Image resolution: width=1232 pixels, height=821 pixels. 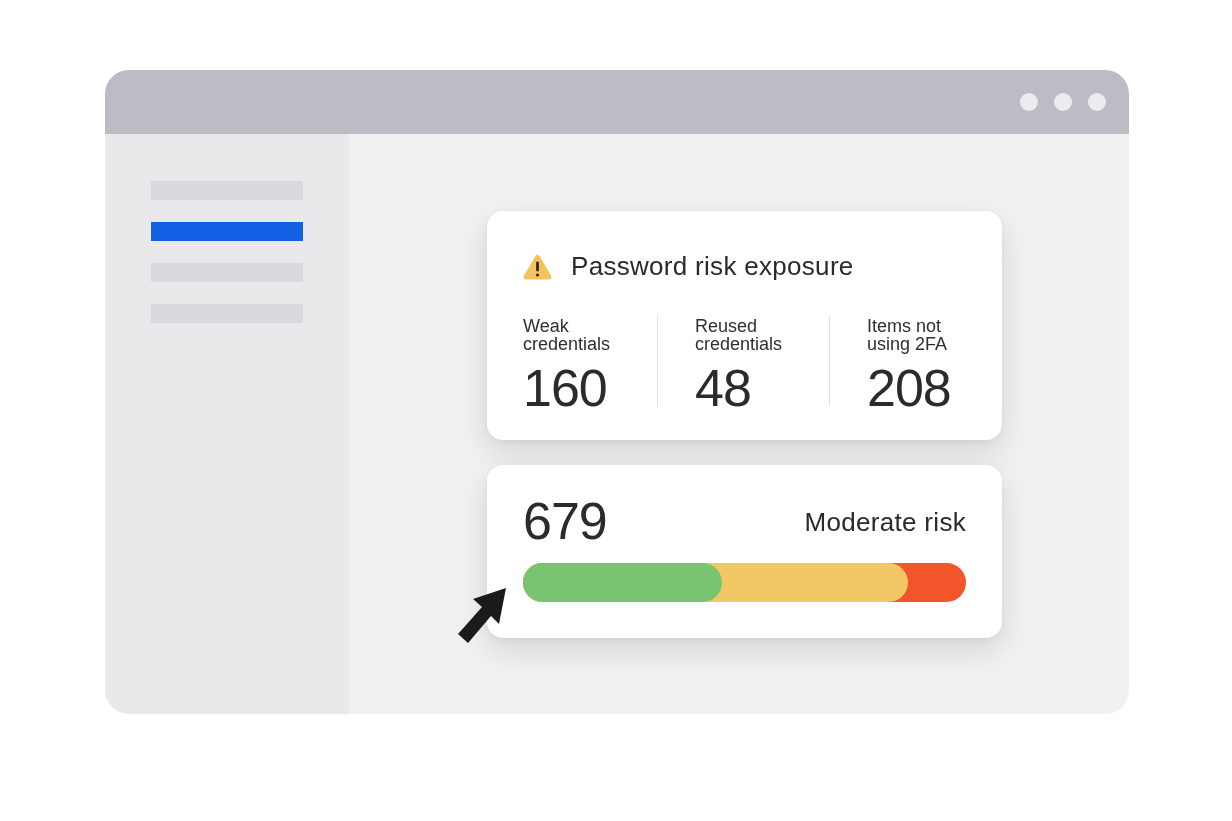 I want to click on stat-value: 160, so click(x=565, y=388).